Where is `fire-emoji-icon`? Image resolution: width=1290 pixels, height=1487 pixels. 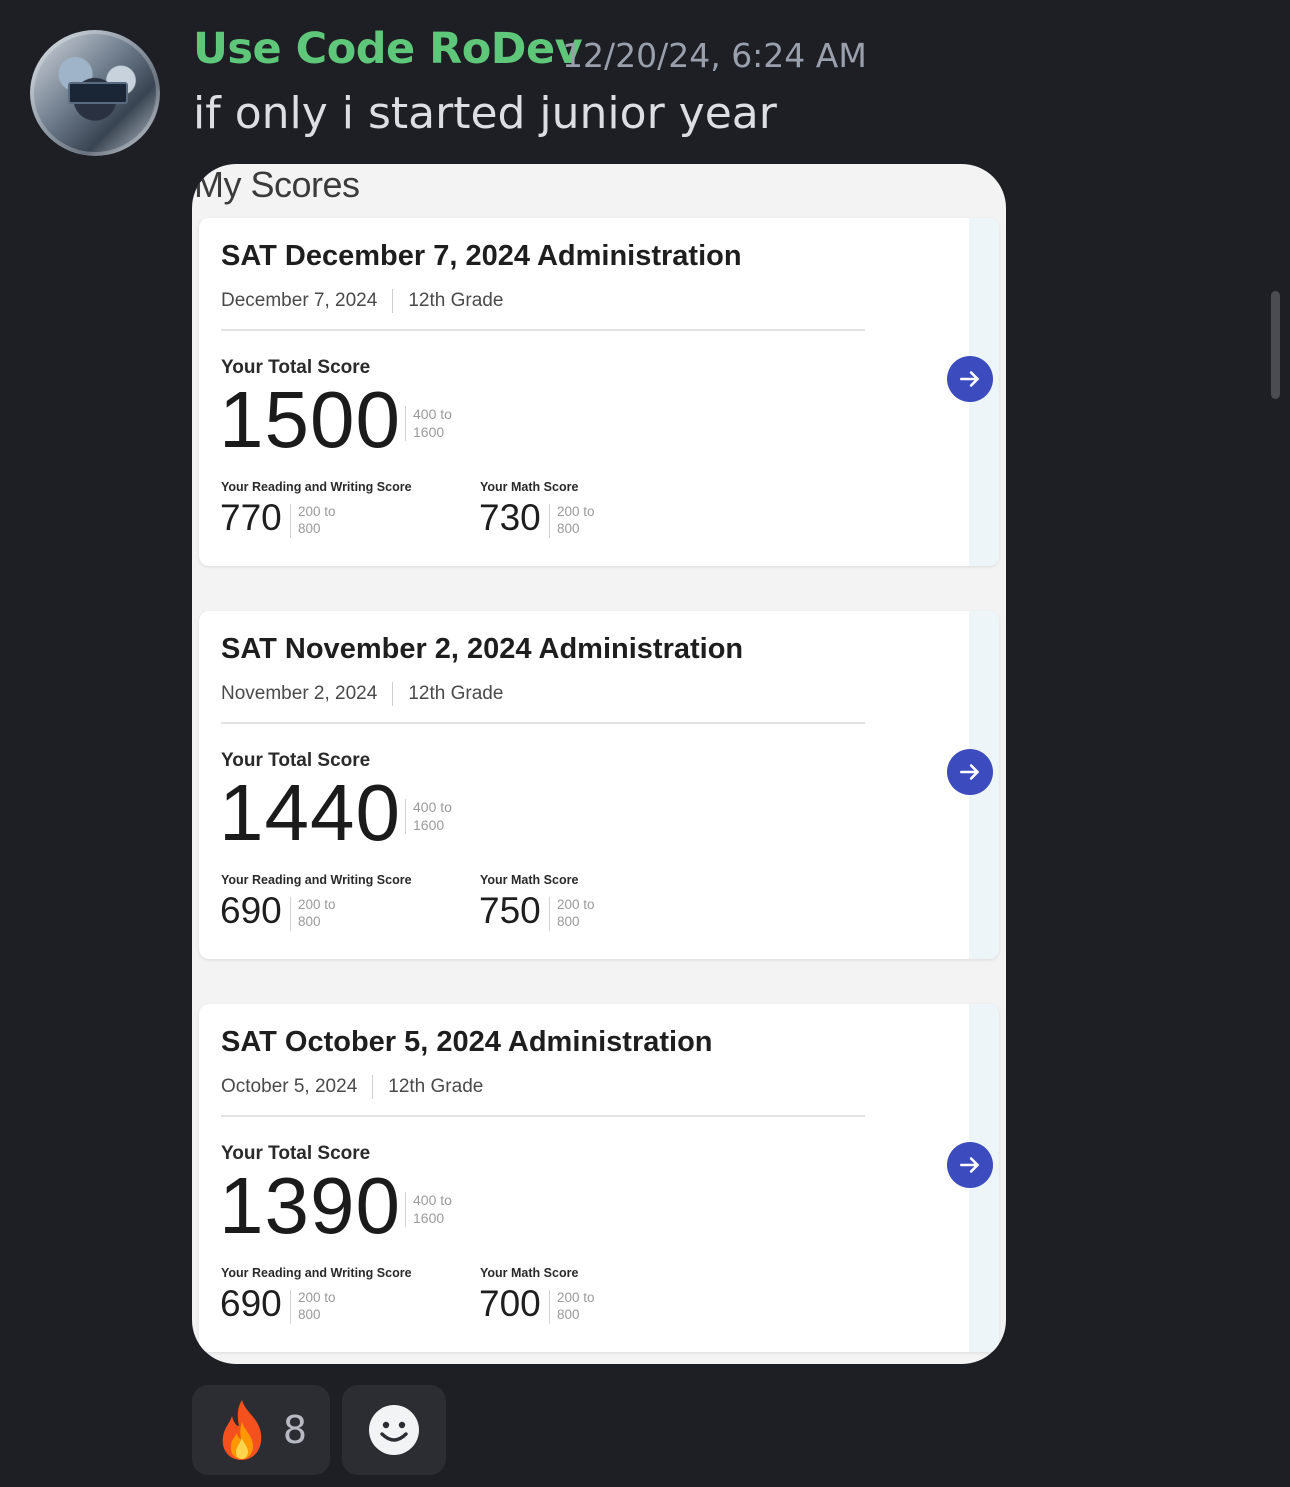
fire-emoji-icon is located at coordinates (242, 1430).